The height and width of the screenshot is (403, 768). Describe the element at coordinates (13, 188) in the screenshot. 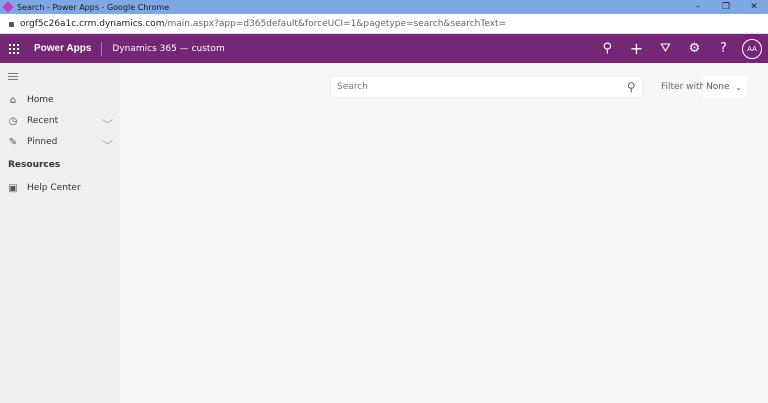

I see `help-center-icon: ▣` at that location.